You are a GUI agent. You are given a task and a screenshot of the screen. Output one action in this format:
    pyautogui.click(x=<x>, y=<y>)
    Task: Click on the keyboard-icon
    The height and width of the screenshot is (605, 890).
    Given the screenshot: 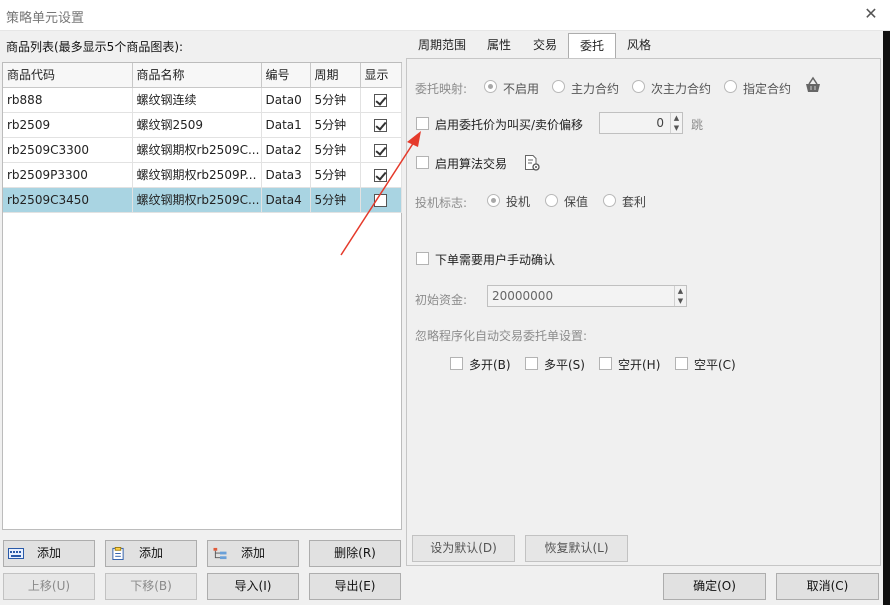 What is the action you would take?
    pyautogui.click(x=16, y=553)
    